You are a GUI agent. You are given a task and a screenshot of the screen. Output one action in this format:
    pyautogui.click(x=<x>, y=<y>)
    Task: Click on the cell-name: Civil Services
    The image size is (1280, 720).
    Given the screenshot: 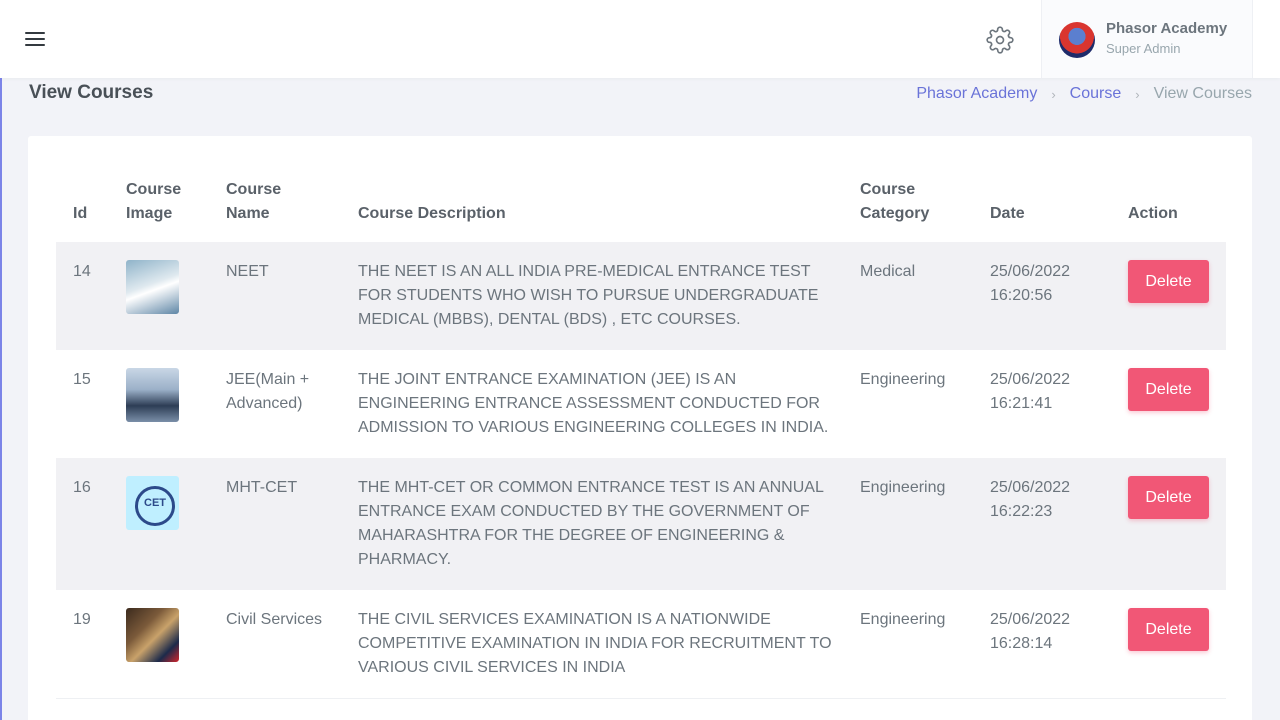 What is the action you would take?
    pyautogui.click(x=292, y=644)
    